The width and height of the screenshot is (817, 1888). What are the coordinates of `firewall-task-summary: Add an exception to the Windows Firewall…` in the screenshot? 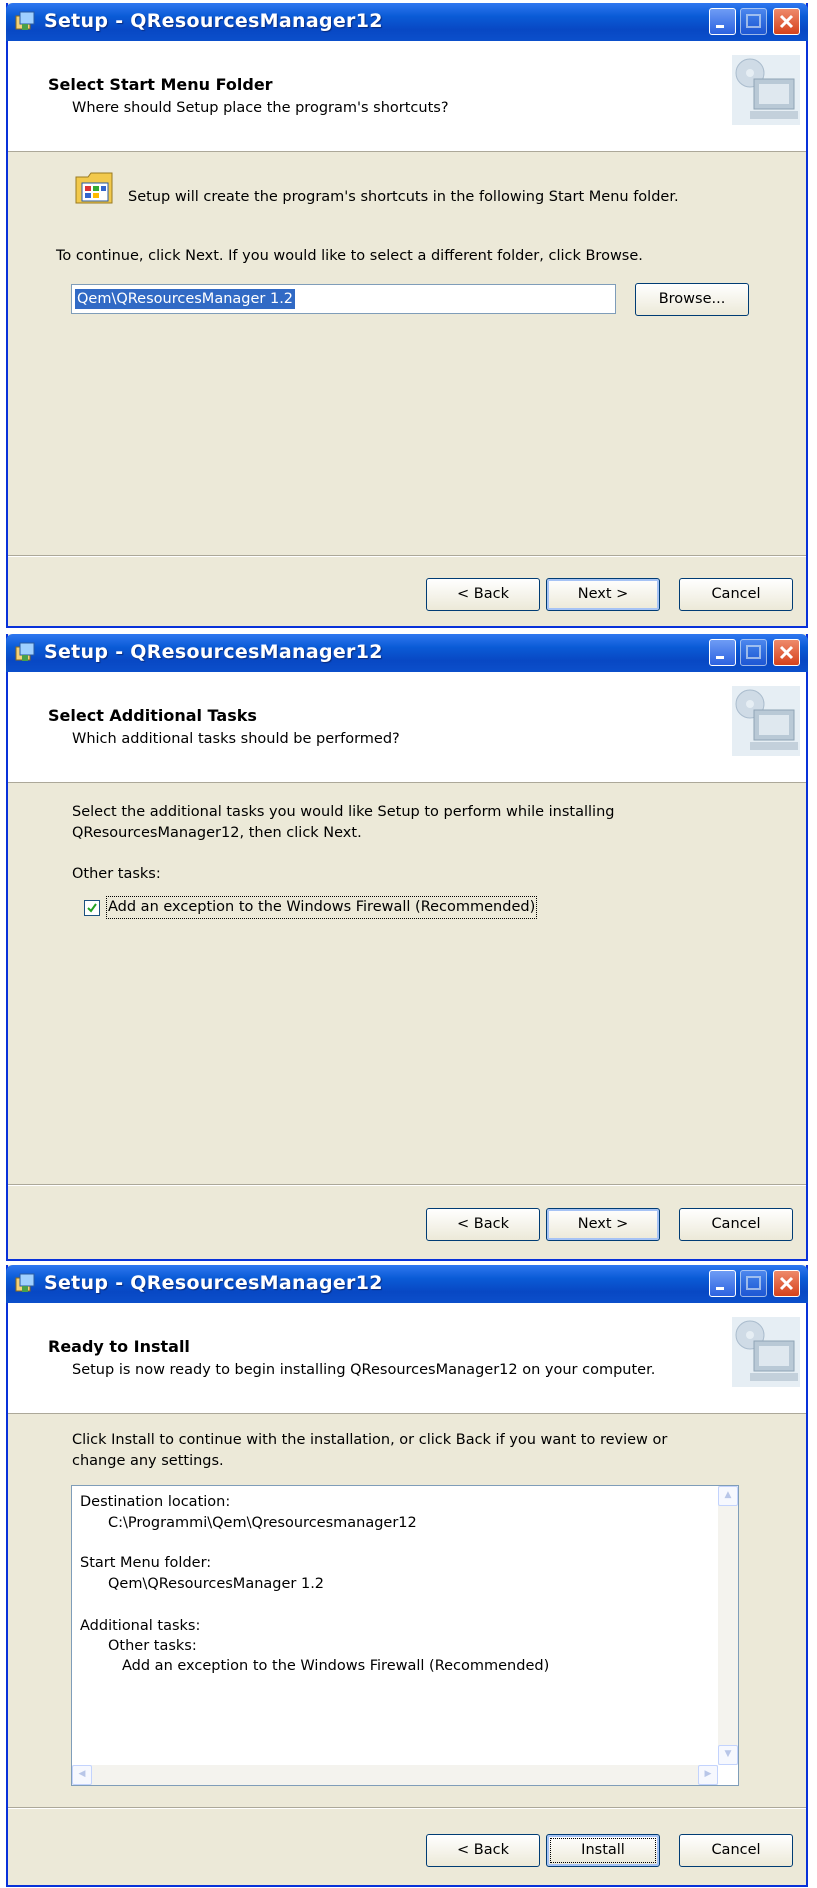 It's located at (336, 1666).